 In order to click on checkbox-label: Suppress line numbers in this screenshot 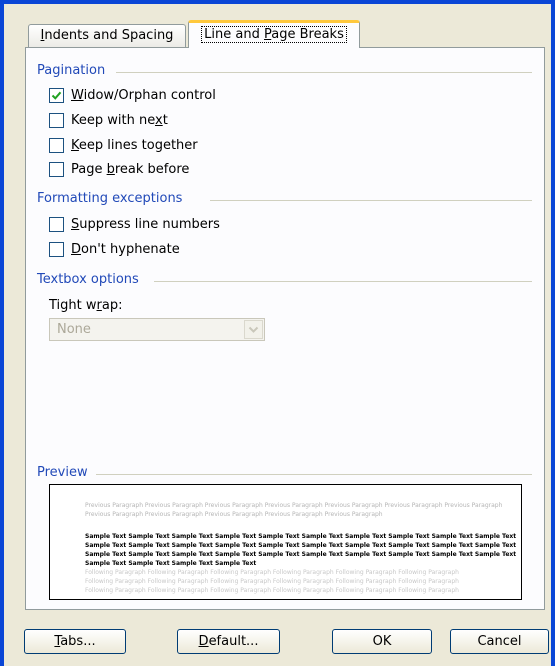, I will do `click(145, 224)`.